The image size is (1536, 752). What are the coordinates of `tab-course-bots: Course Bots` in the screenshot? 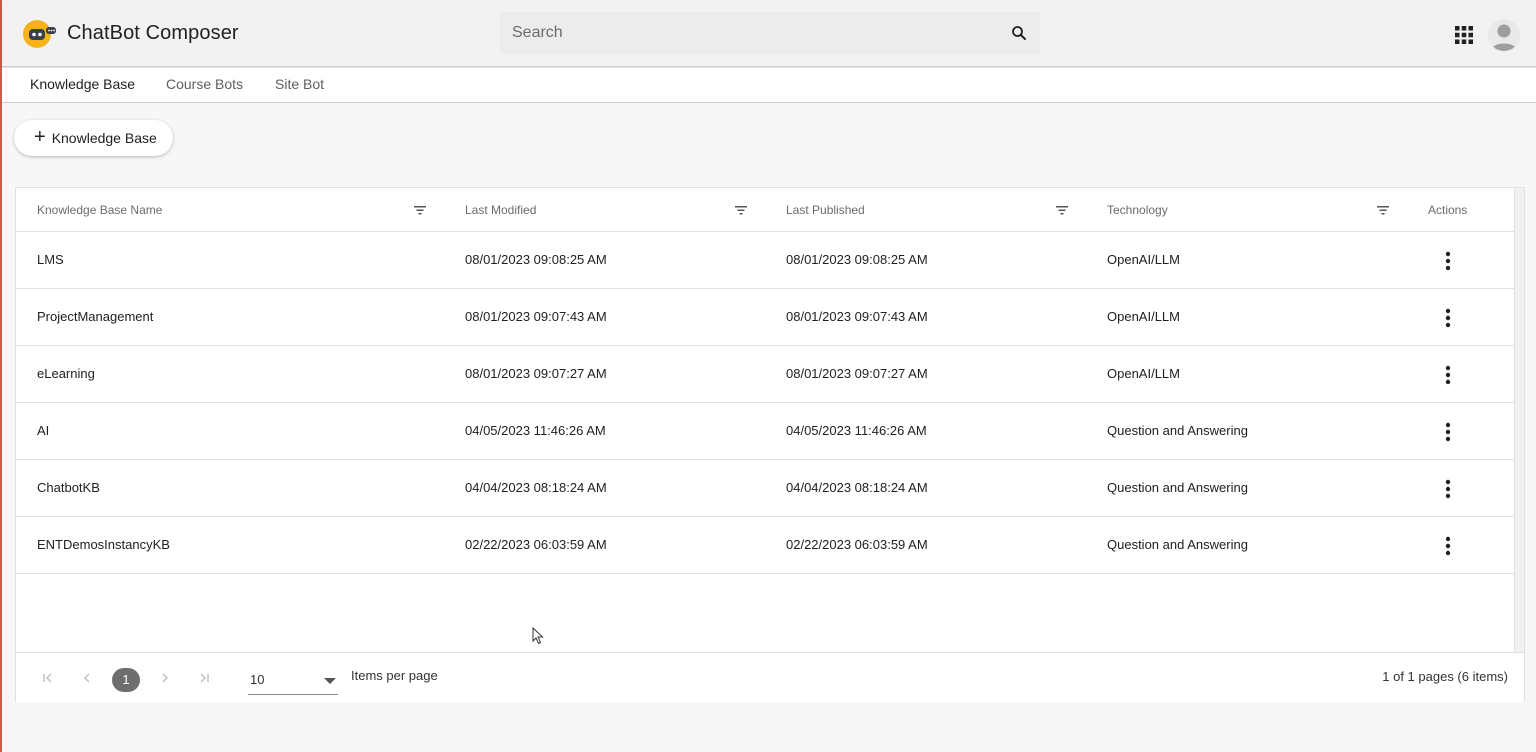 It's located at (204, 84).